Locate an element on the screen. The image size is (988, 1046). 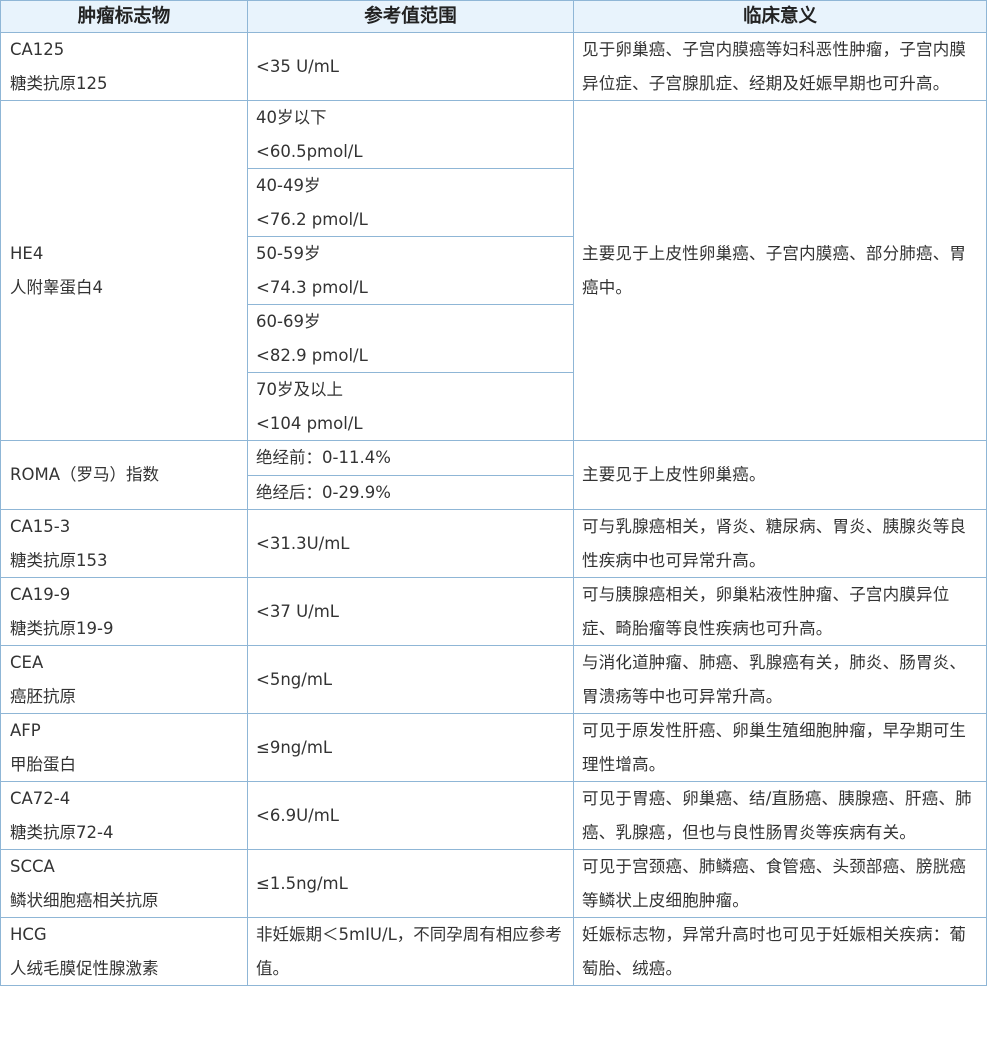
reference-range-text: <104 pmol/L is located at coordinates (309, 423).